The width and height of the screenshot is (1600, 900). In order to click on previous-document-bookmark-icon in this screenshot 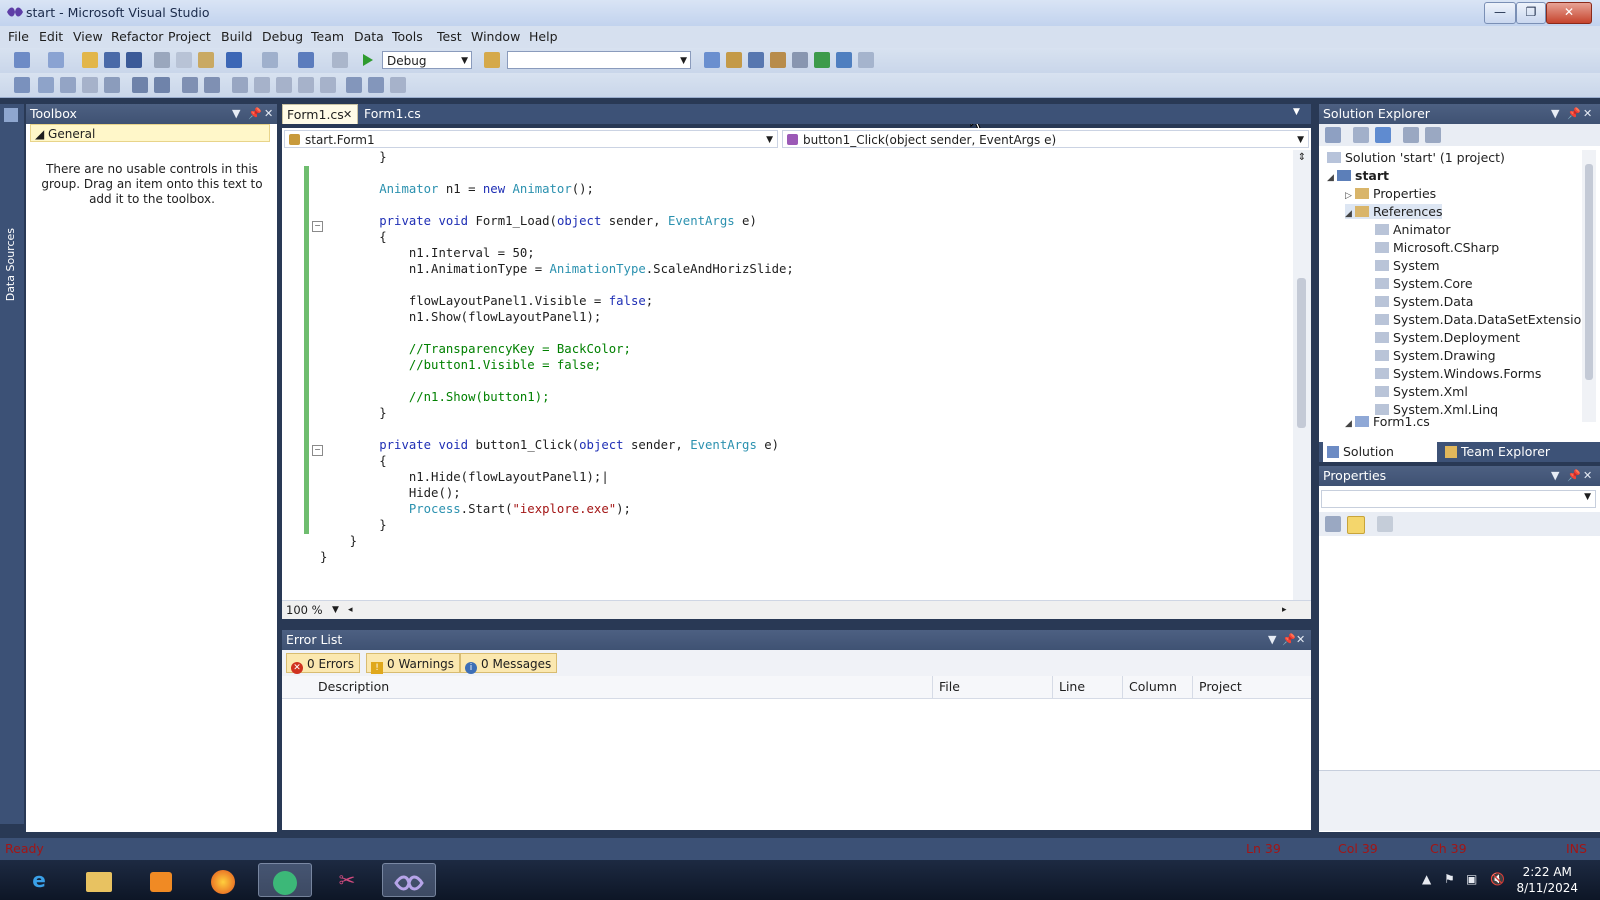, I will do `click(376, 85)`.